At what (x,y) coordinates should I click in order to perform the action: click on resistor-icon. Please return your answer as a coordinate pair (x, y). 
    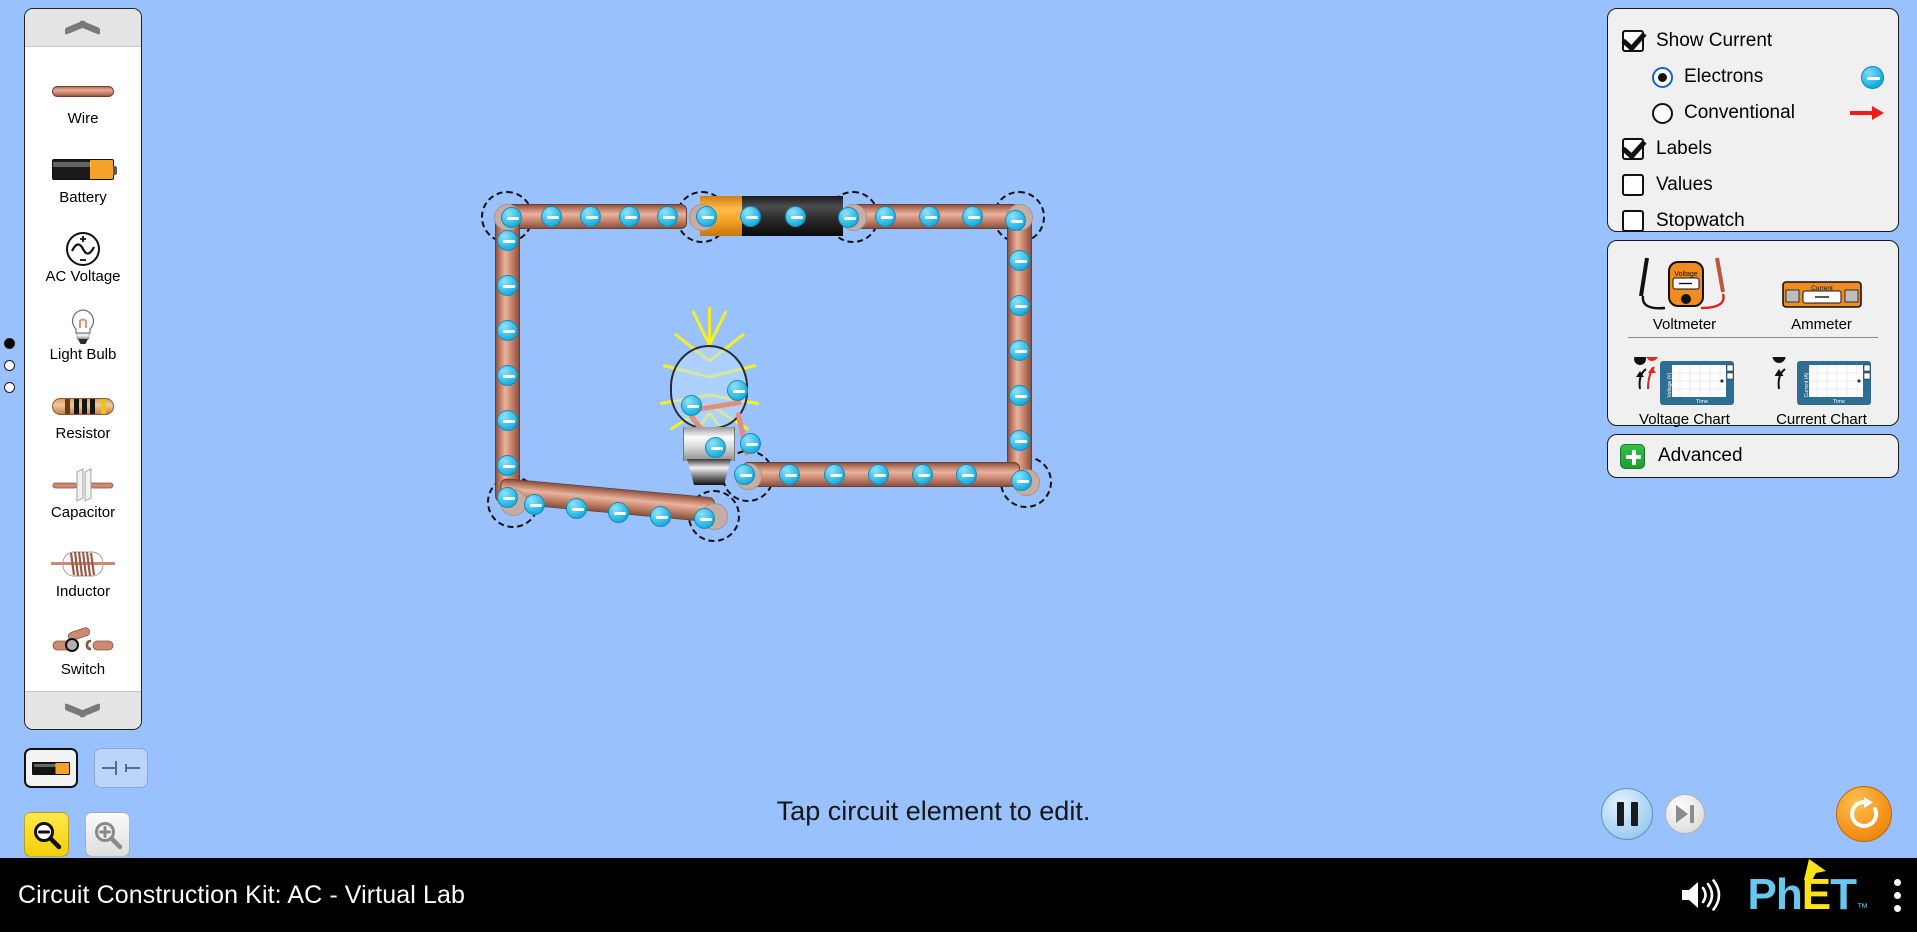
    Looking at the image, I should click on (83, 406).